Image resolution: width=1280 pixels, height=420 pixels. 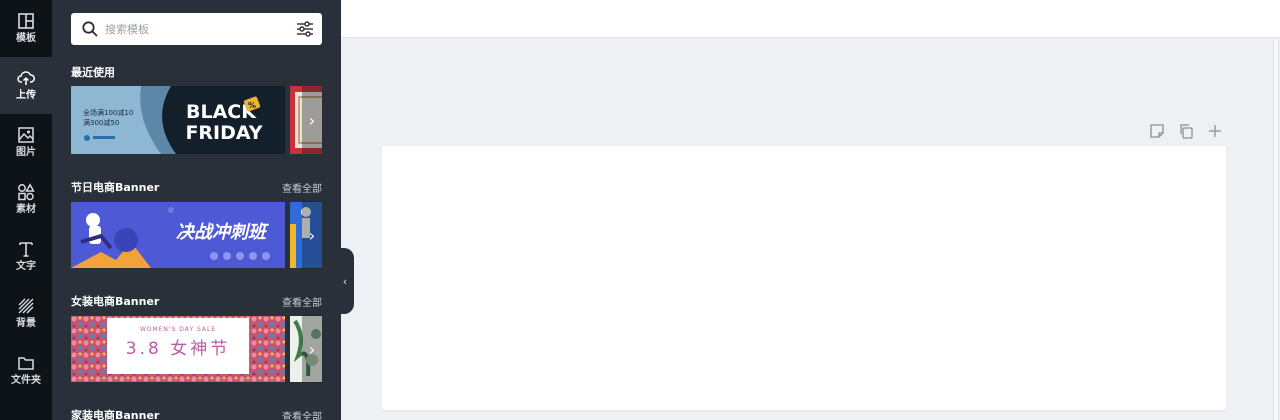 What do you see at coordinates (26, 135) in the screenshot?
I see `image-icon` at bounding box center [26, 135].